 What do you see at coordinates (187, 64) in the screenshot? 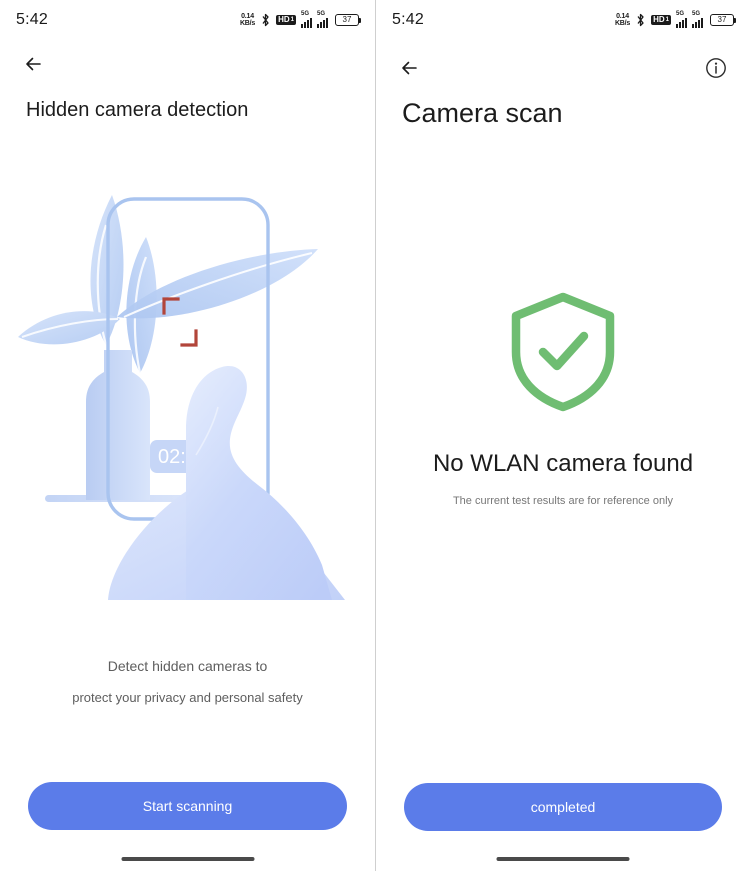
I see `navigation-bar-left` at bounding box center [187, 64].